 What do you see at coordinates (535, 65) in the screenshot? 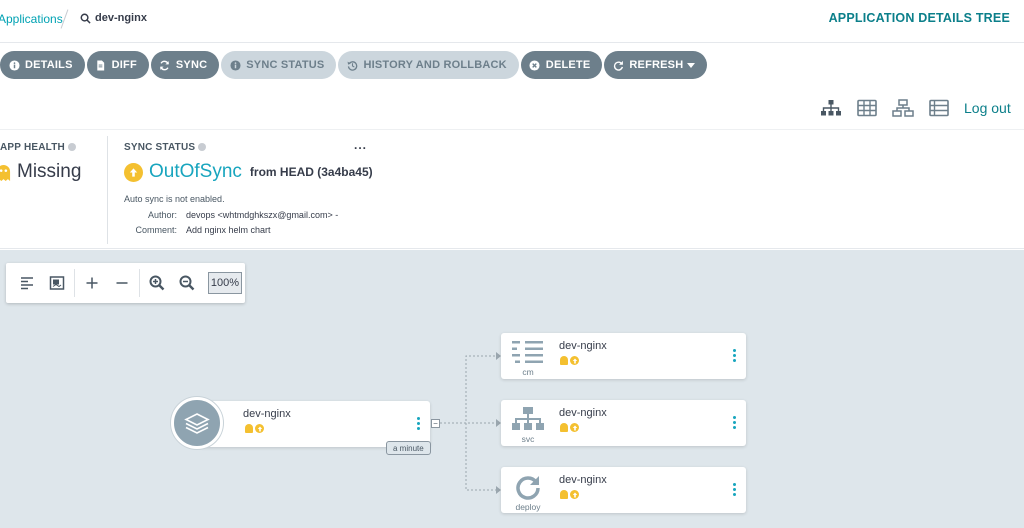
I see `times-circle-icon` at bounding box center [535, 65].